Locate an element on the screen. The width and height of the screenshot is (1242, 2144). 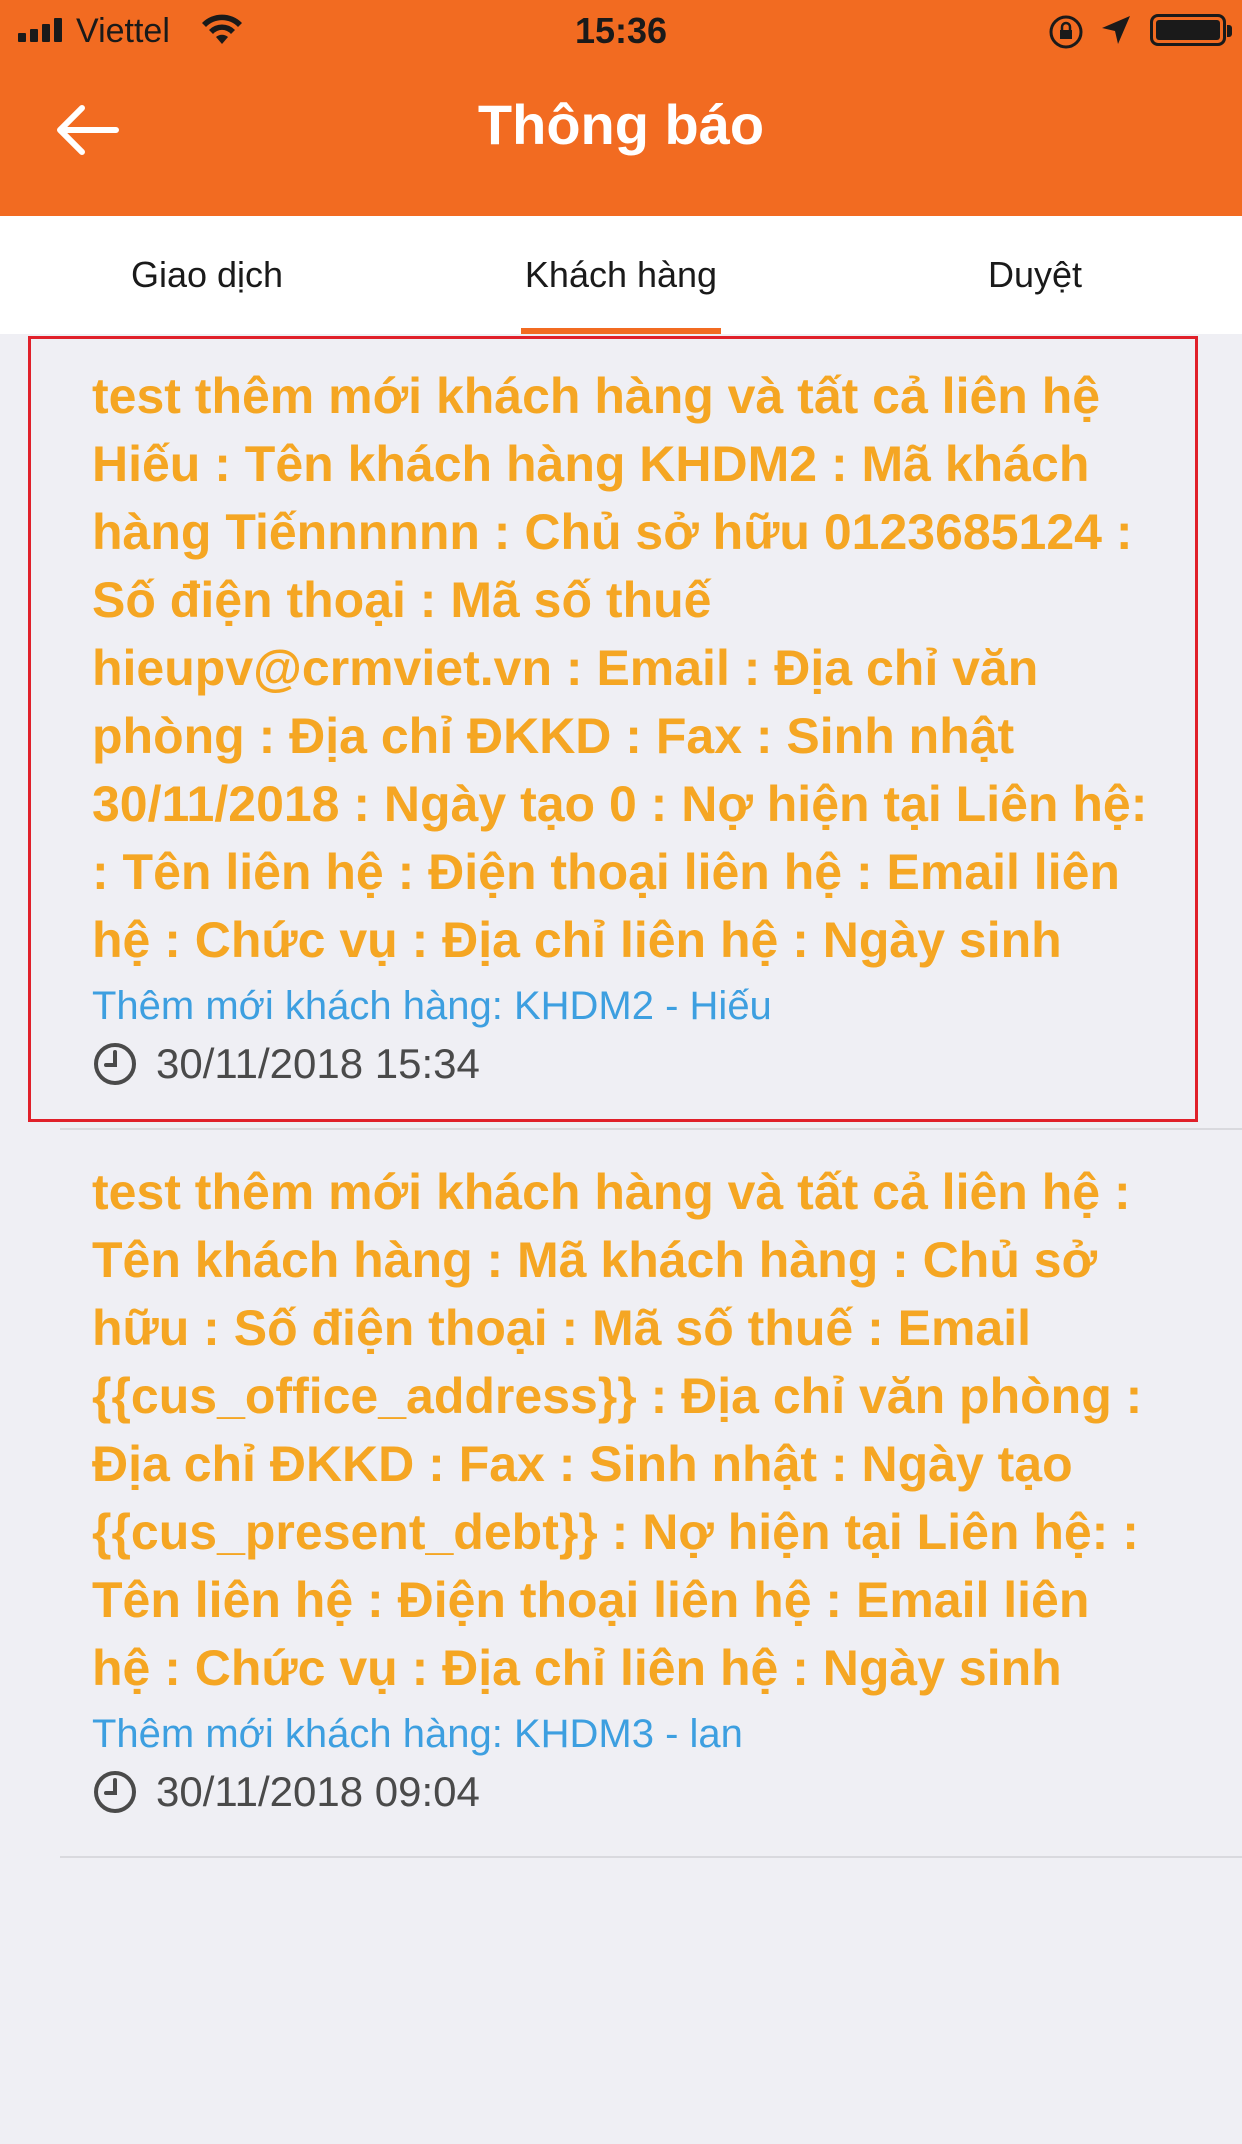
app-header: Viettel 15:36 Thông báo is located at coordinates (621, 108).